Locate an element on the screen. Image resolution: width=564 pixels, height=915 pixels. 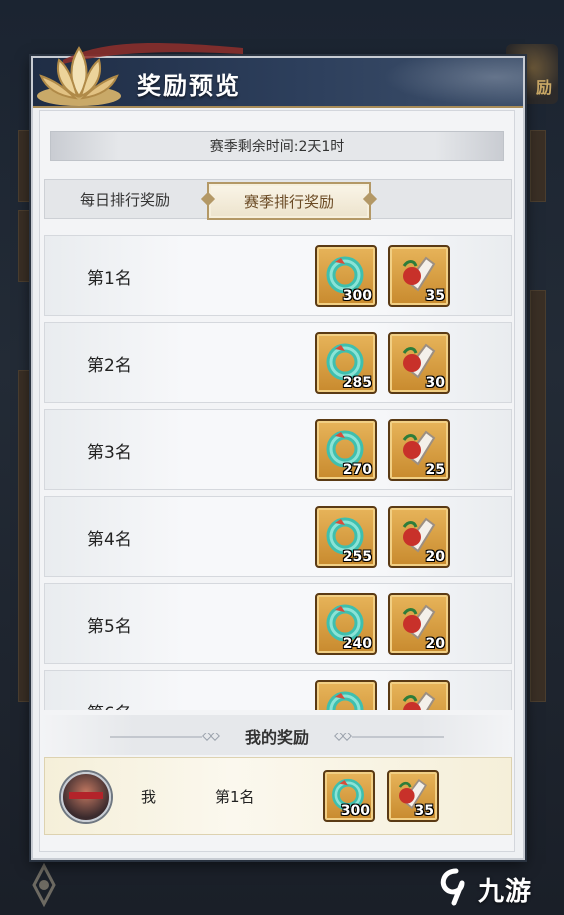
reward-tabs: 每日排行奖励 赛季排行奖励 is located at coordinates (278, 199).